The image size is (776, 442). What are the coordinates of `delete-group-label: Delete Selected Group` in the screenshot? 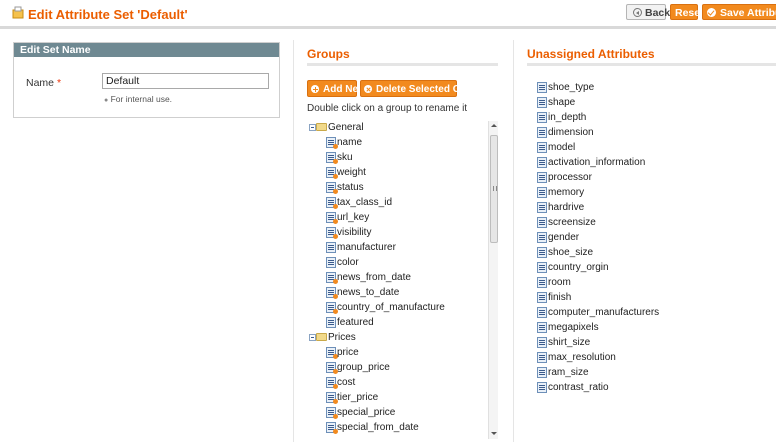 It's located at (429, 89).